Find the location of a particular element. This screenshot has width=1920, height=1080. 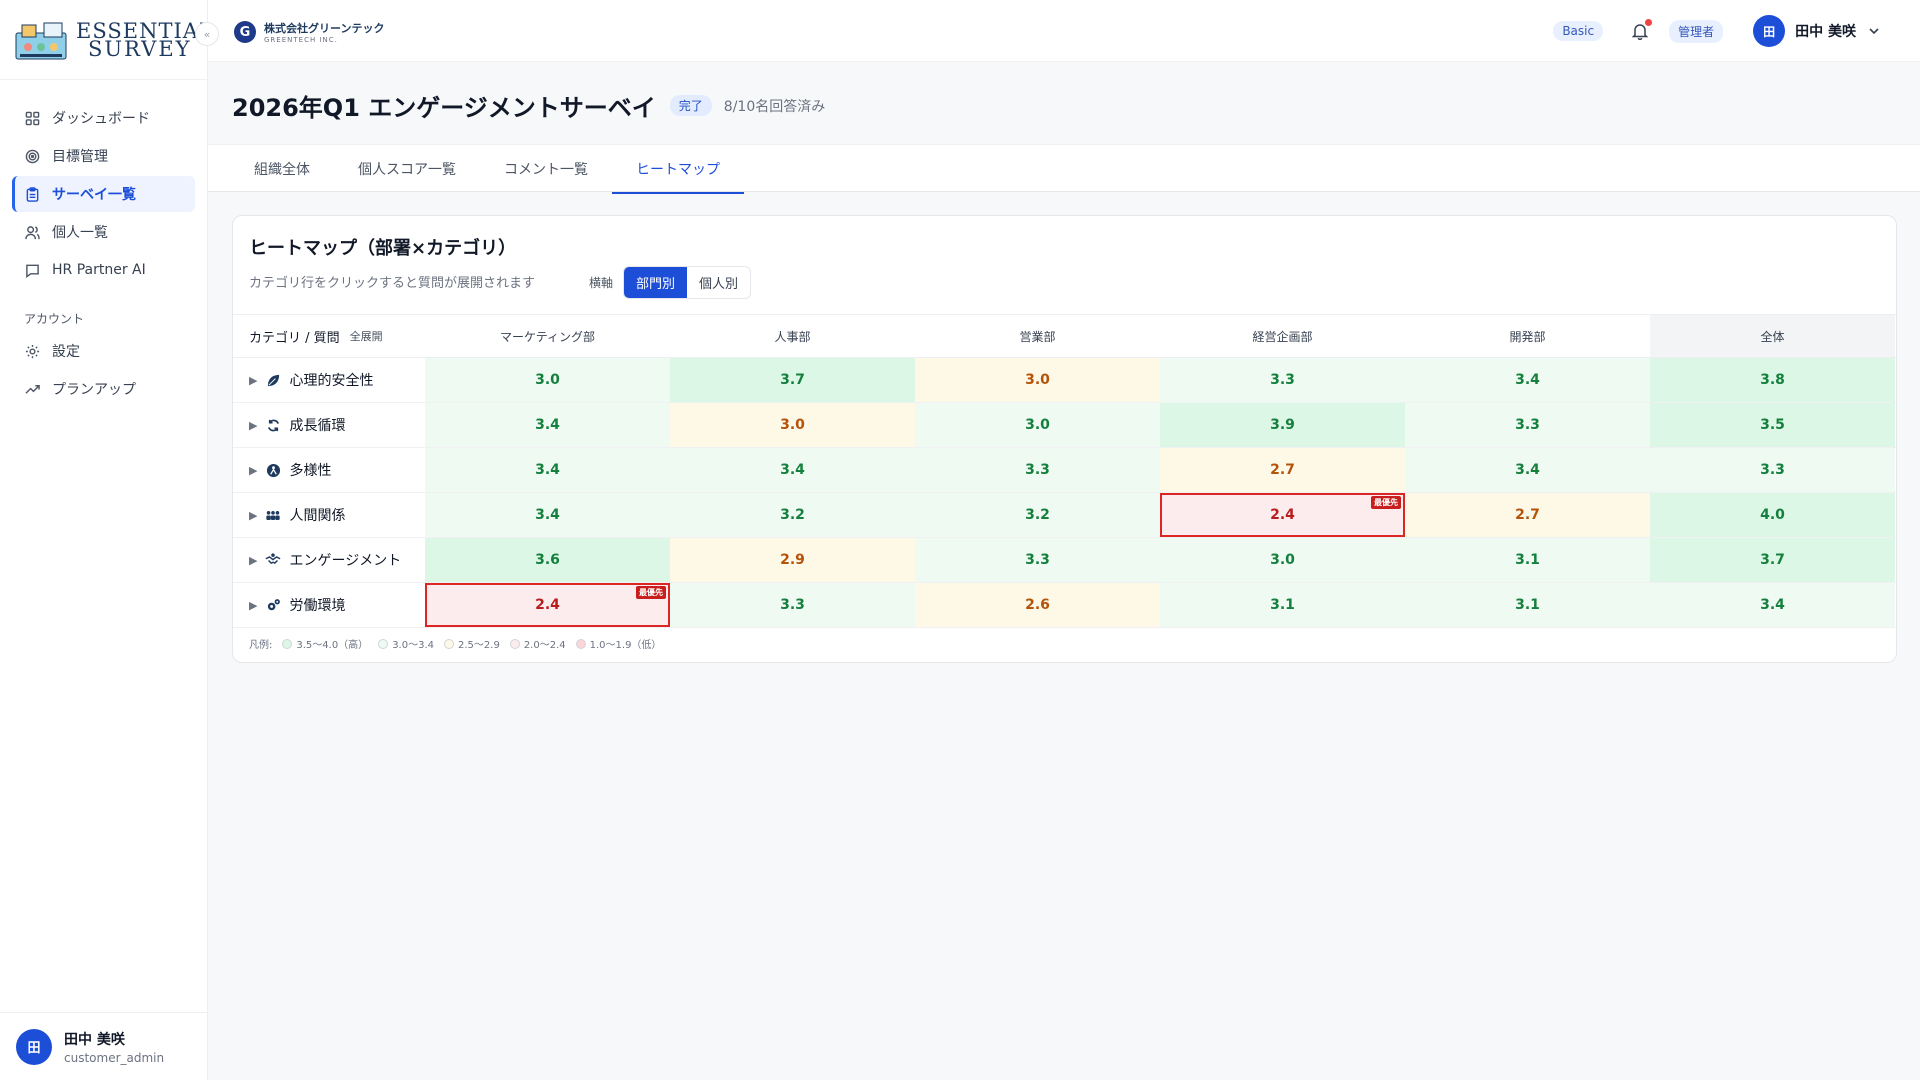

category-cell: ▶ 多様性 is located at coordinates (329, 470).